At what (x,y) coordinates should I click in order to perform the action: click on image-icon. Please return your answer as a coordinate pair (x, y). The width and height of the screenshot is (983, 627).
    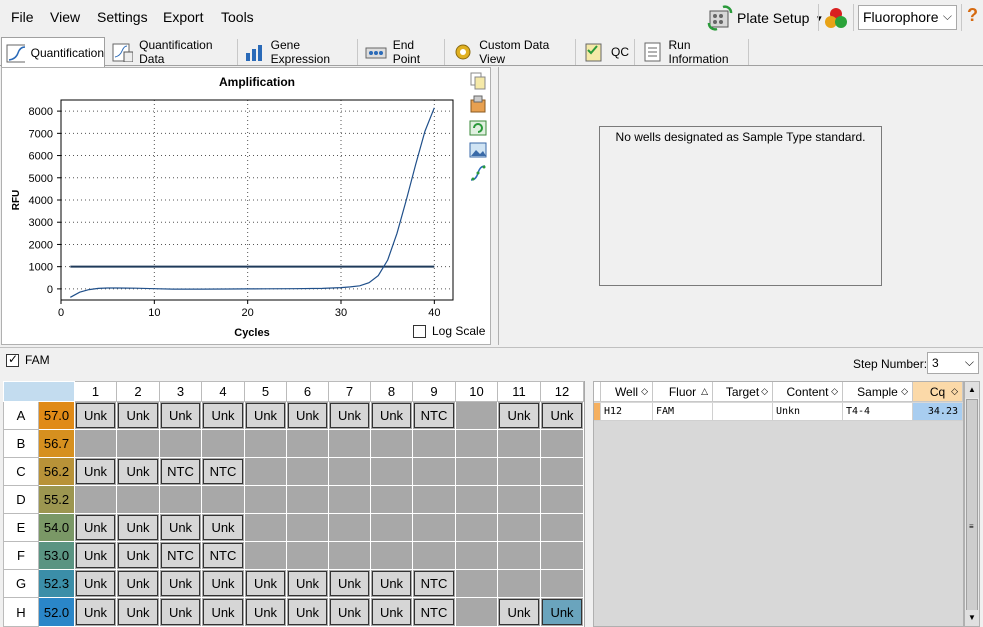
    Looking at the image, I should click on (478, 150).